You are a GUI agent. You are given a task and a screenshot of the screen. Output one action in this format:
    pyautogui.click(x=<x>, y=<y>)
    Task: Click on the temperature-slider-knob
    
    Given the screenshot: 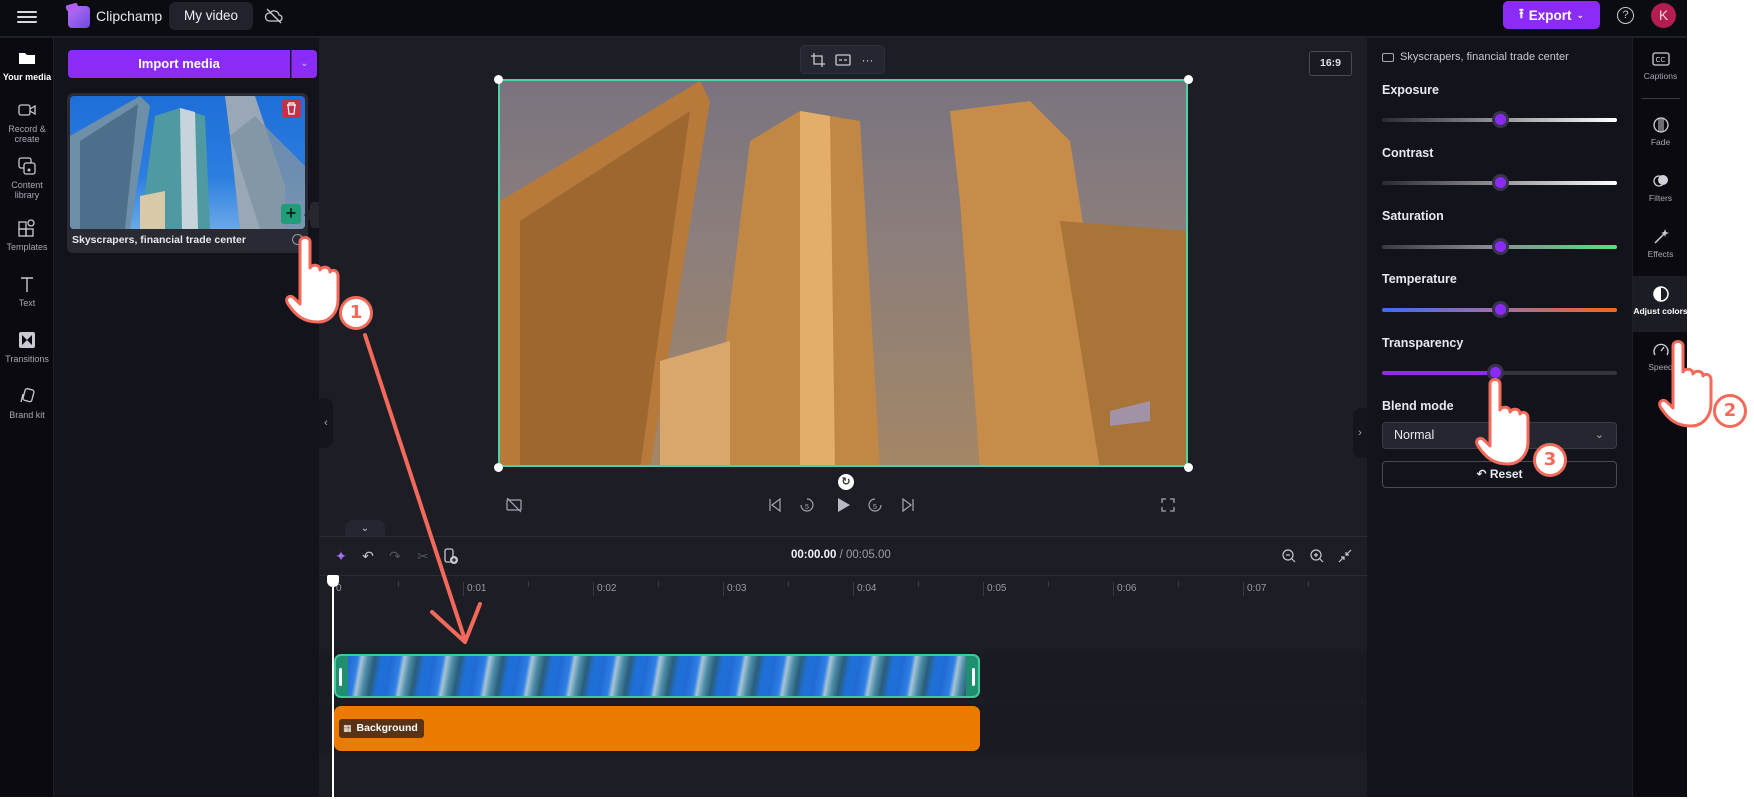 What is the action you would take?
    pyautogui.click(x=1500, y=309)
    